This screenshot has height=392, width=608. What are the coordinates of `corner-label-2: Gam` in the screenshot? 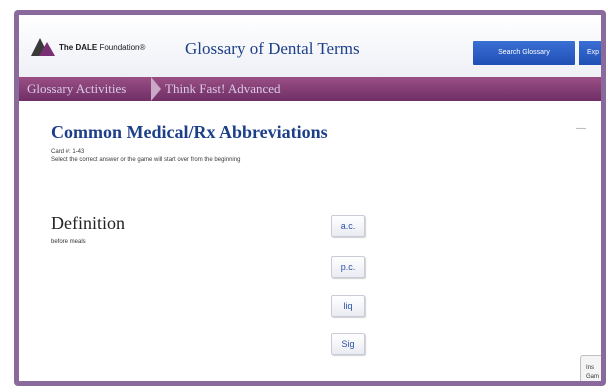 It's located at (593, 377).